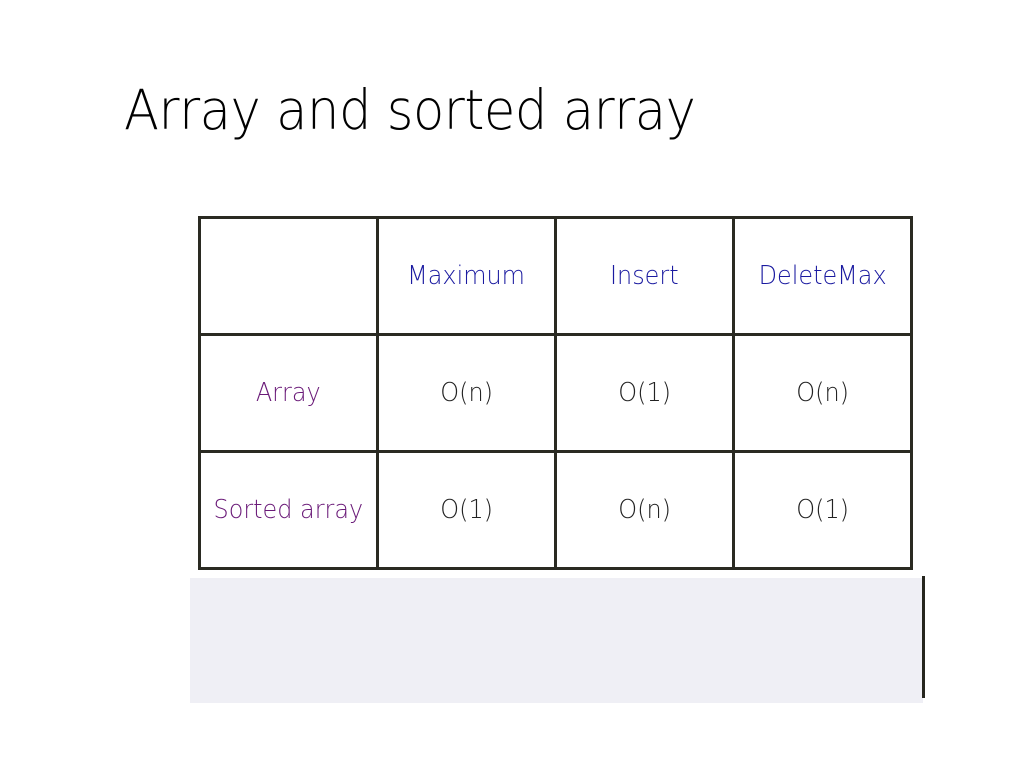 The width and height of the screenshot is (1024, 768). What do you see at coordinates (288, 276) in the screenshot?
I see `table-corner-cell` at bounding box center [288, 276].